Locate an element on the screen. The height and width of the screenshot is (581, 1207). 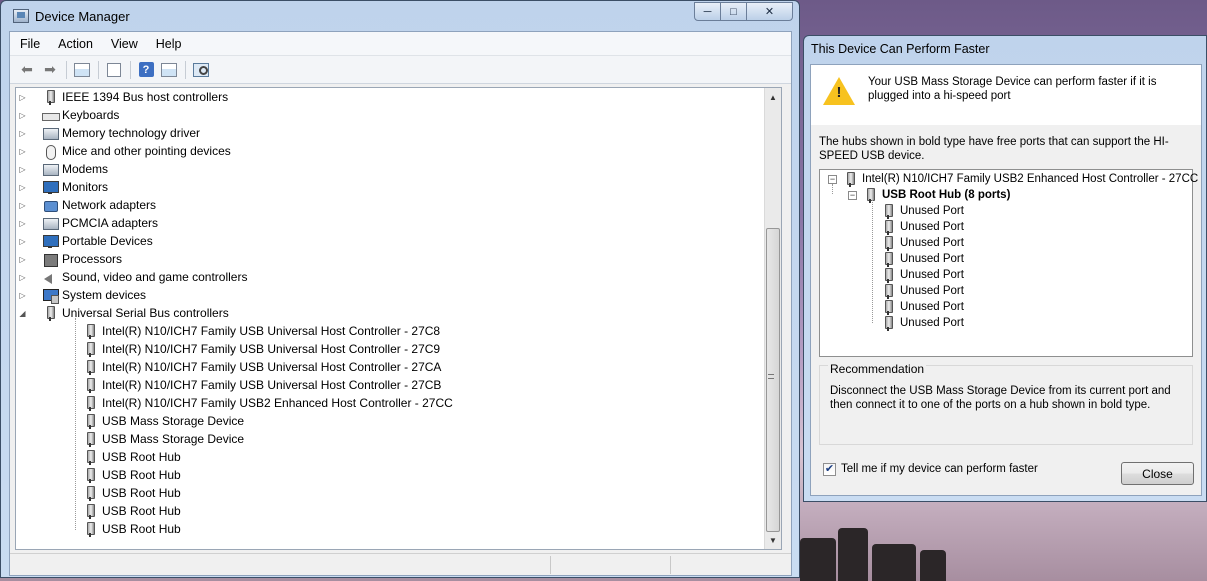
tree-item-modems: ▷ Modems is located at coordinates (63, 169).